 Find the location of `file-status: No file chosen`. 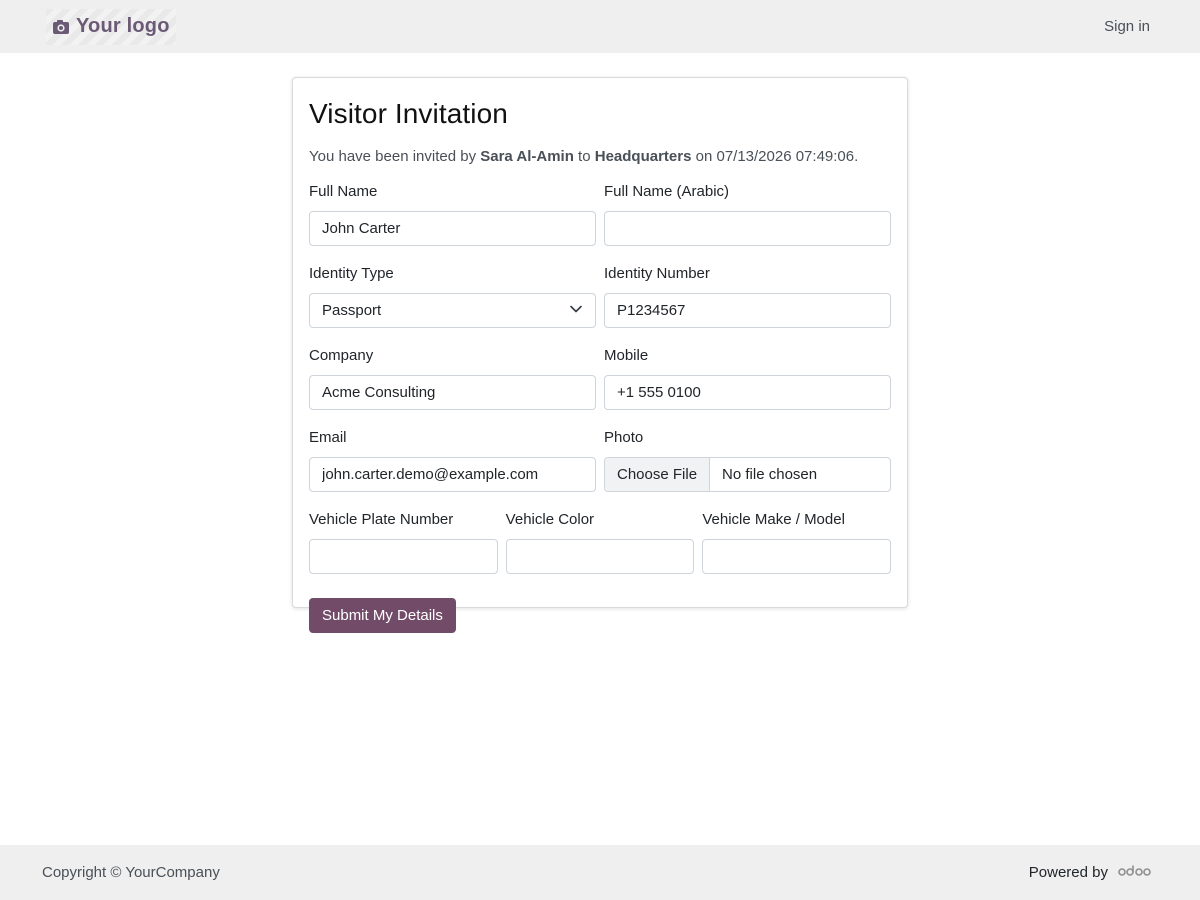

file-status: No file chosen is located at coordinates (770, 474).